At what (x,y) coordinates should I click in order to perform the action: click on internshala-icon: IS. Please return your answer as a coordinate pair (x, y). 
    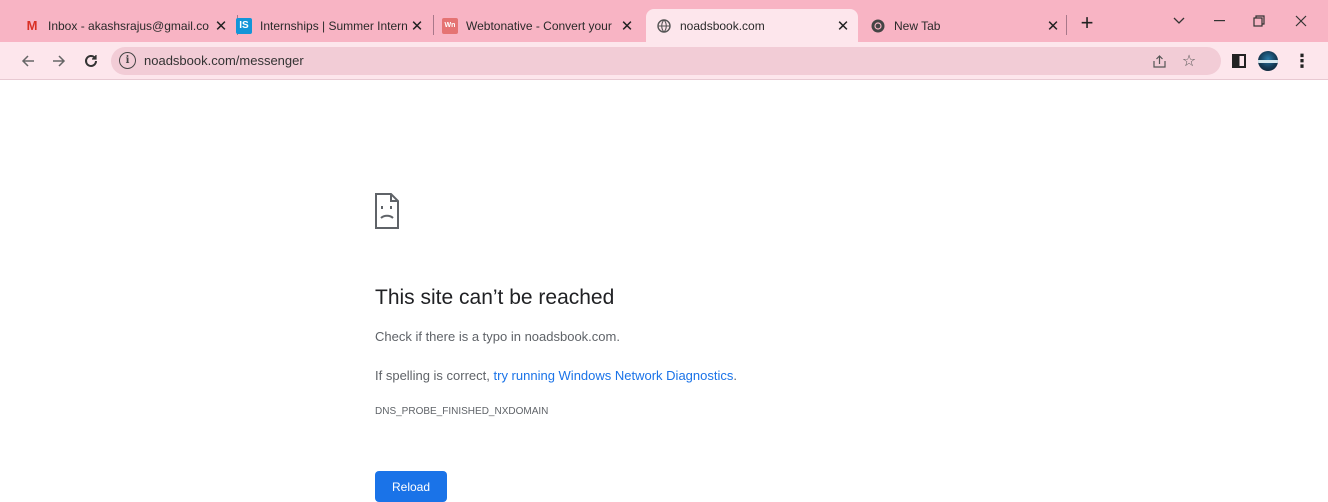
    Looking at the image, I should click on (244, 25).